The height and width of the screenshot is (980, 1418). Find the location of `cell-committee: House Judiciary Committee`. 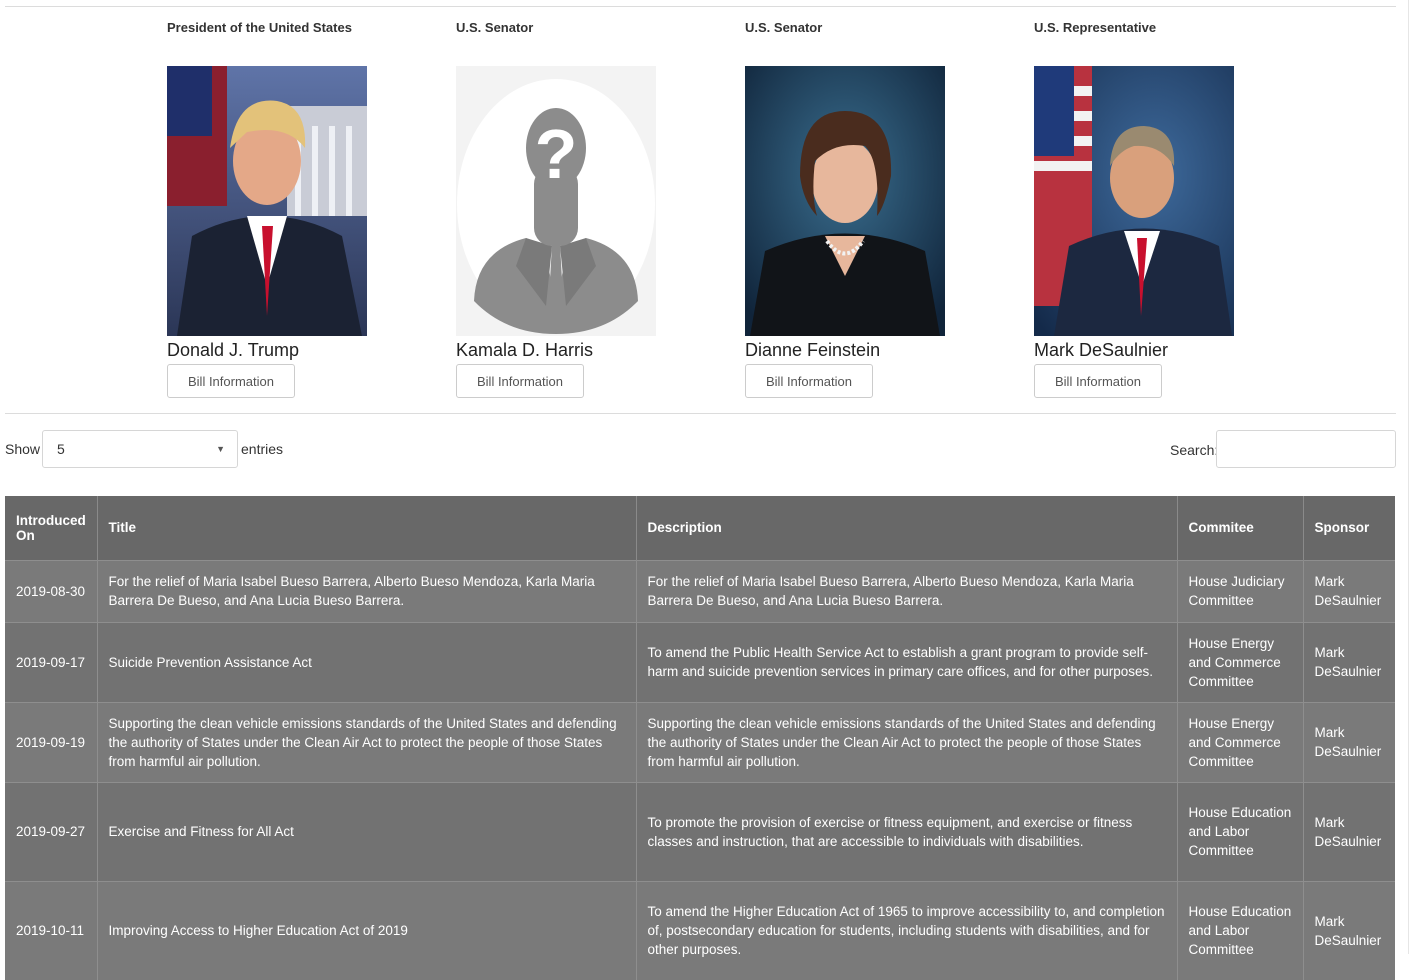

cell-committee: House Judiciary Committee is located at coordinates (1240, 590).